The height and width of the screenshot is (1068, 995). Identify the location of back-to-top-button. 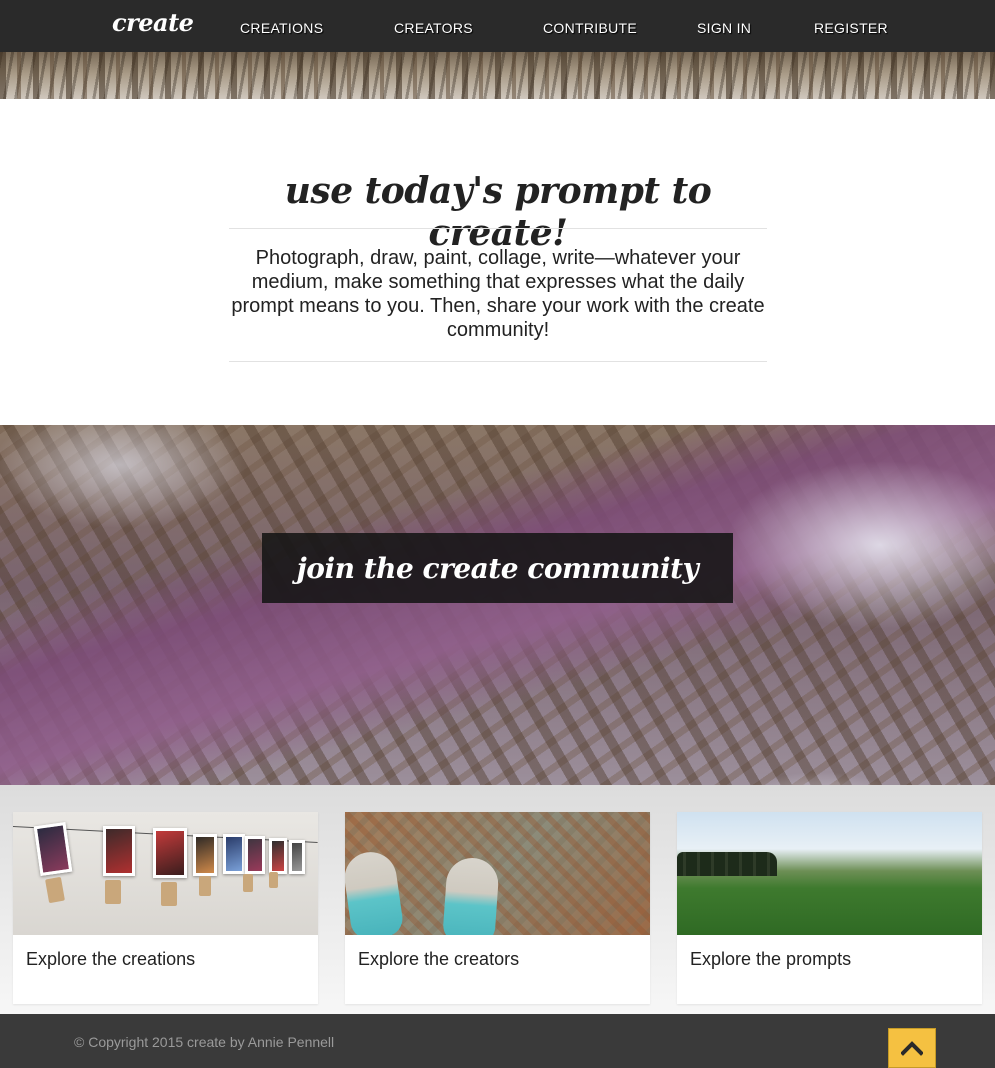
(912, 1048).